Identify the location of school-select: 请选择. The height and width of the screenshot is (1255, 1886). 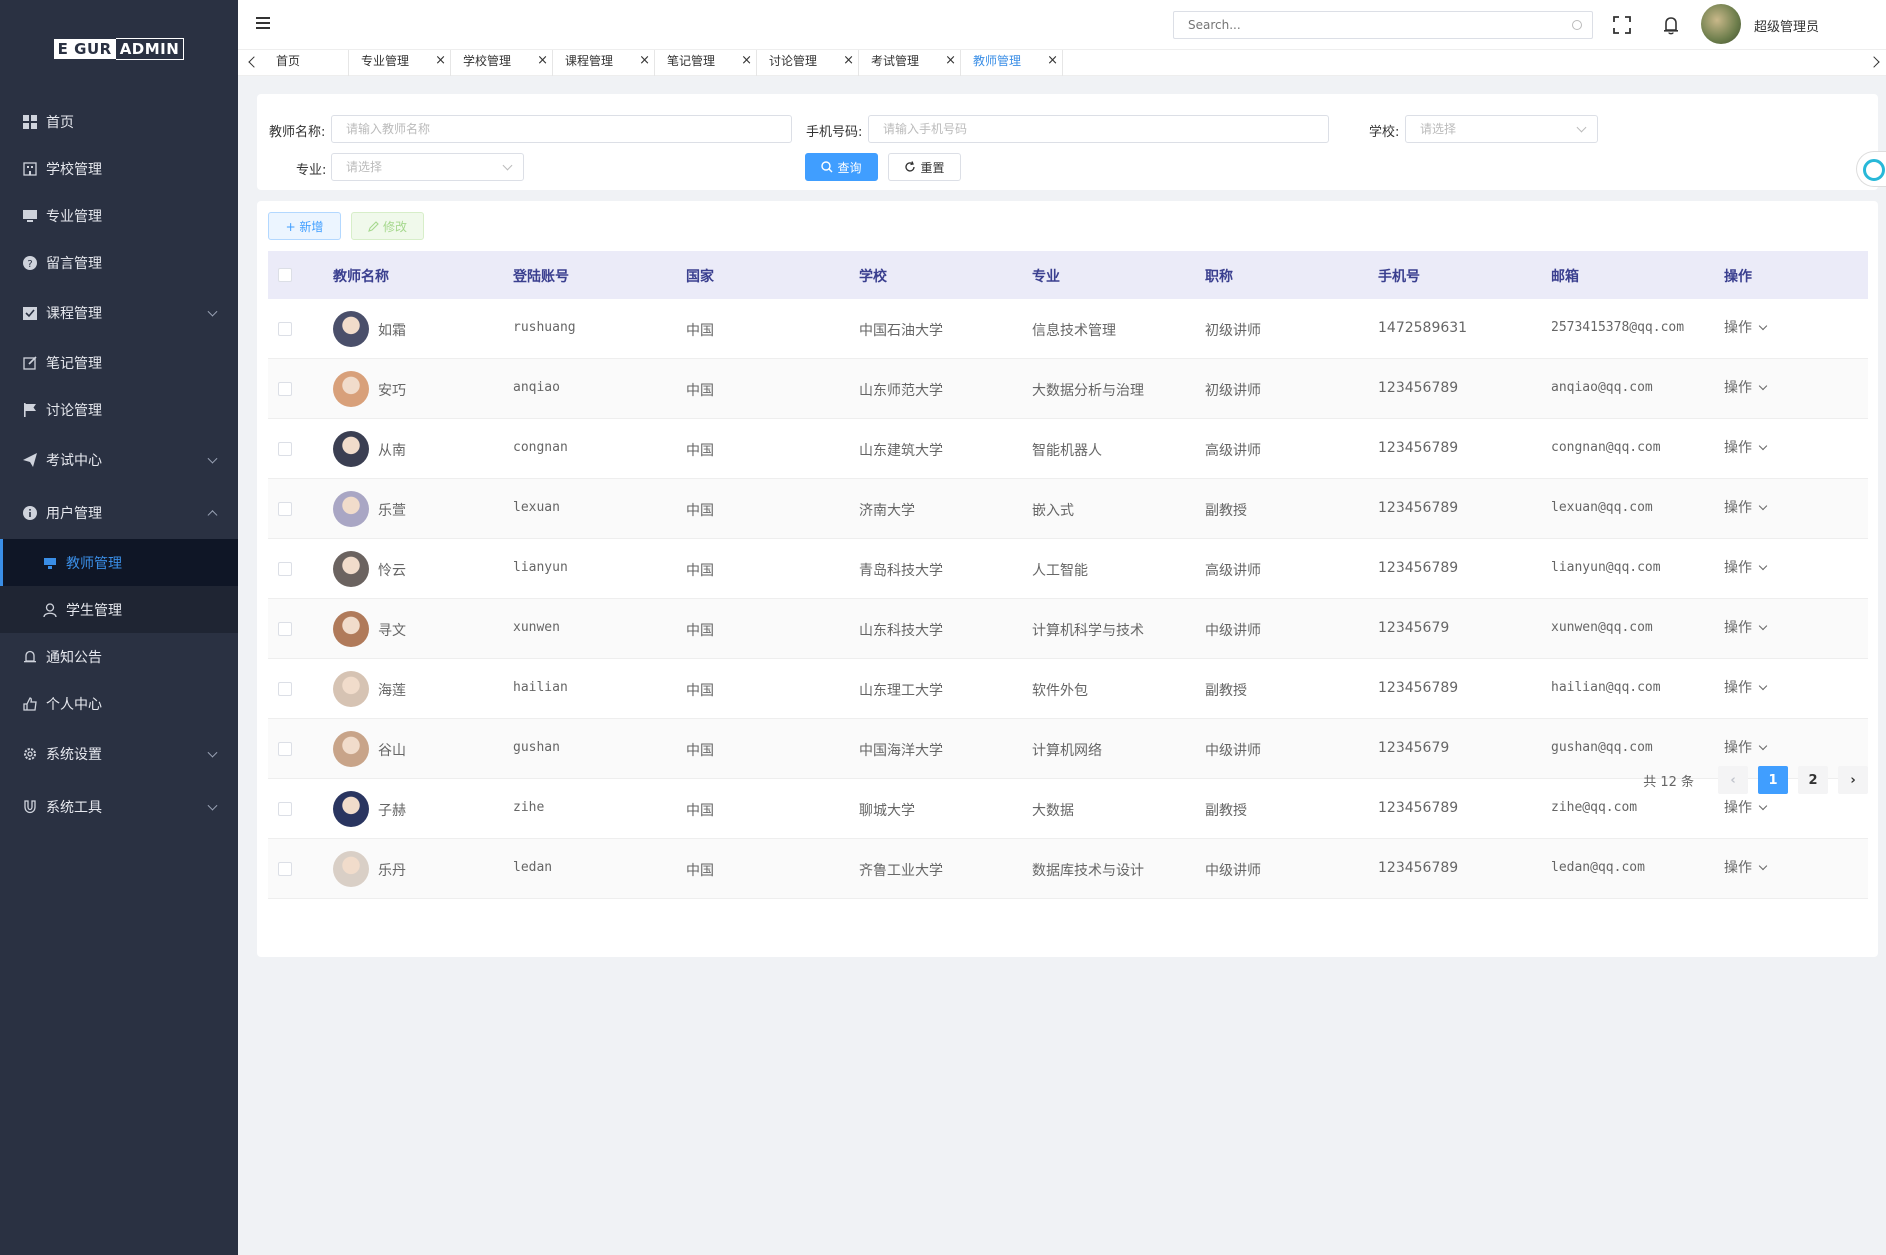
(1501, 129).